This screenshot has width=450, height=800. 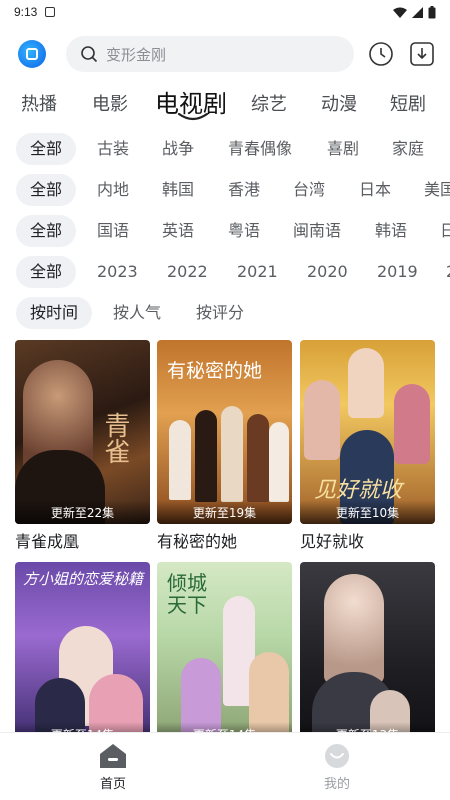 I want to click on video-card: 更新至13集, so click(x=367, y=656).